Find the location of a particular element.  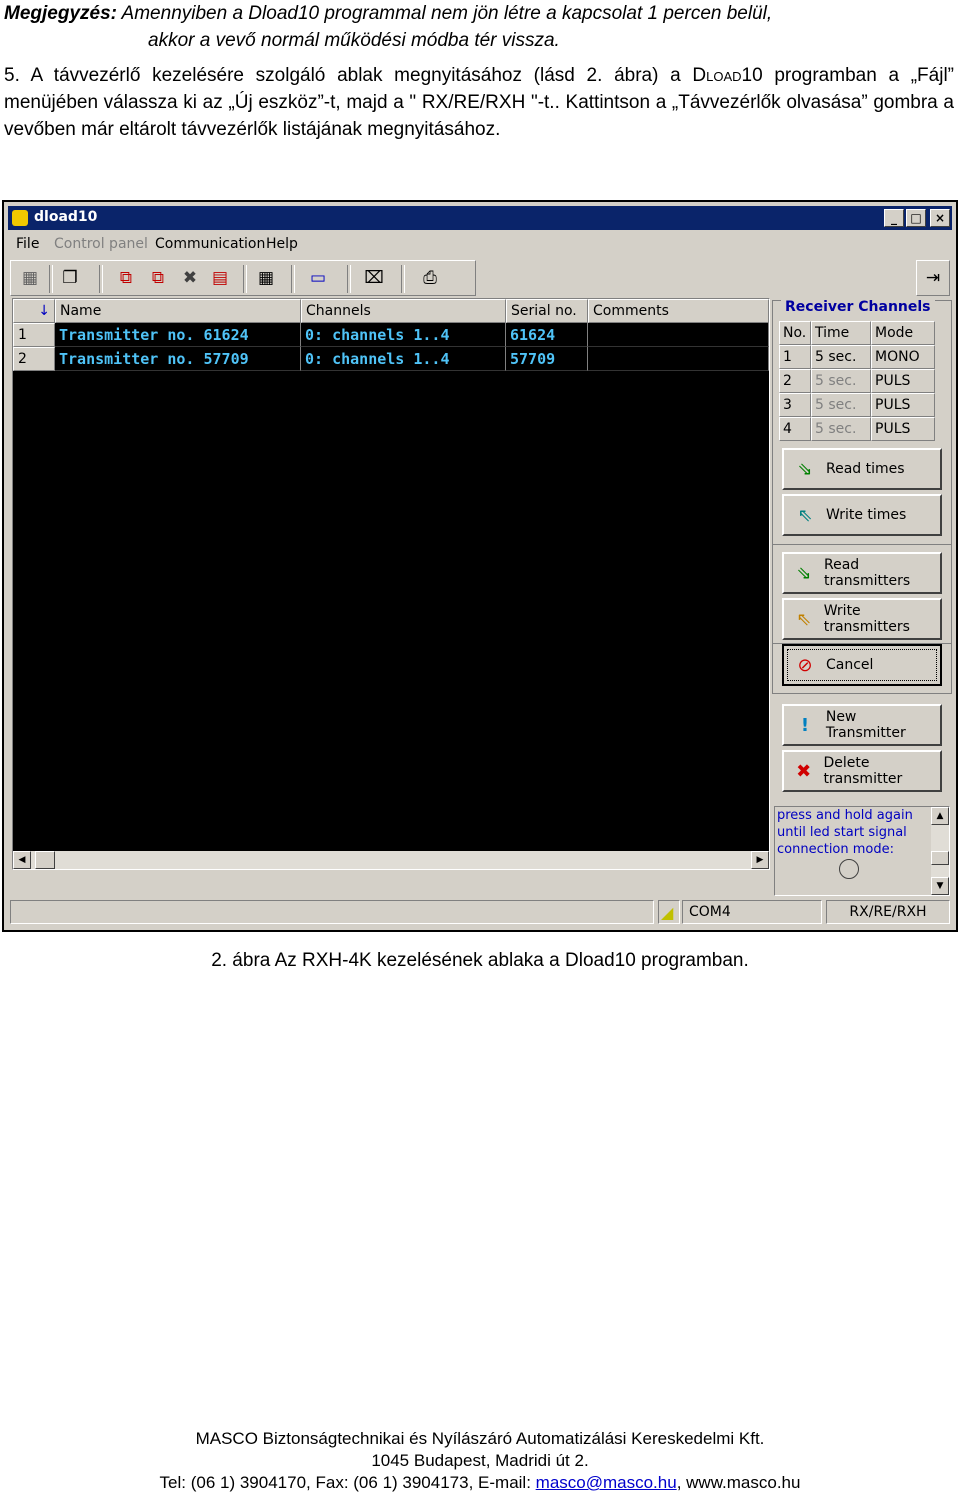

menu-file: File is located at coordinates (27, 244).